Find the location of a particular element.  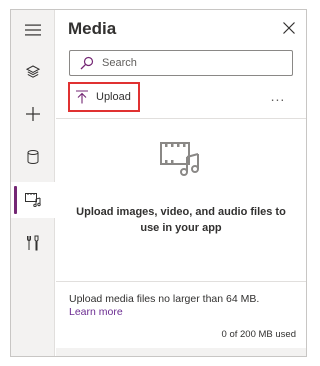

upload-icon is located at coordinates (82, 97).